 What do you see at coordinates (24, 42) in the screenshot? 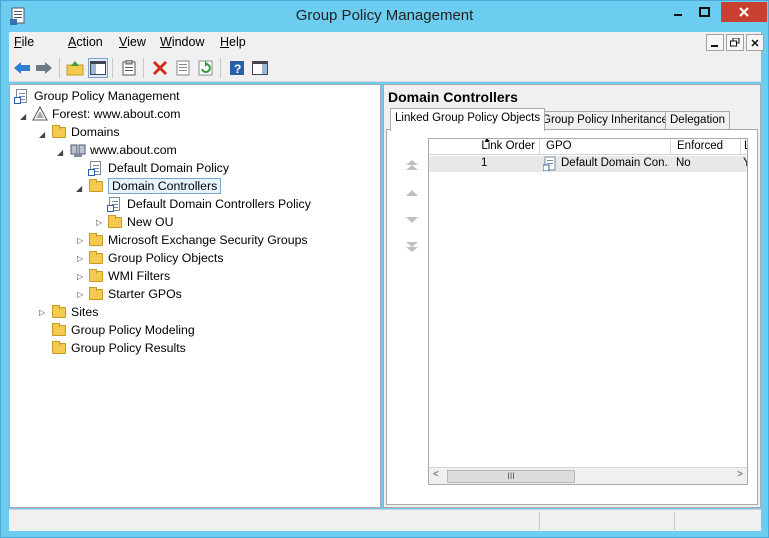
I see `menu-file: File` at bounding box center [24, 42].